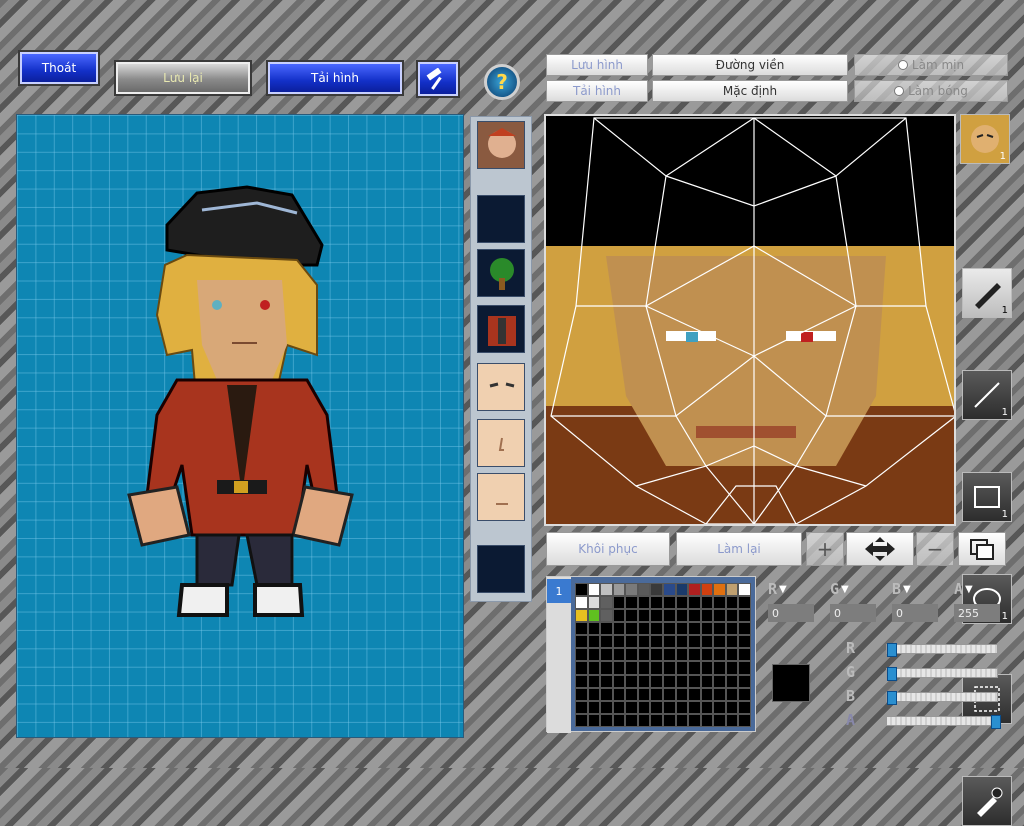 This screenshot has width=1024, height=826. What do you see at coordinates (791, 589) in the screenshot?
I see `channel-r-selector: R ▼` at bounding box center [791, 589].